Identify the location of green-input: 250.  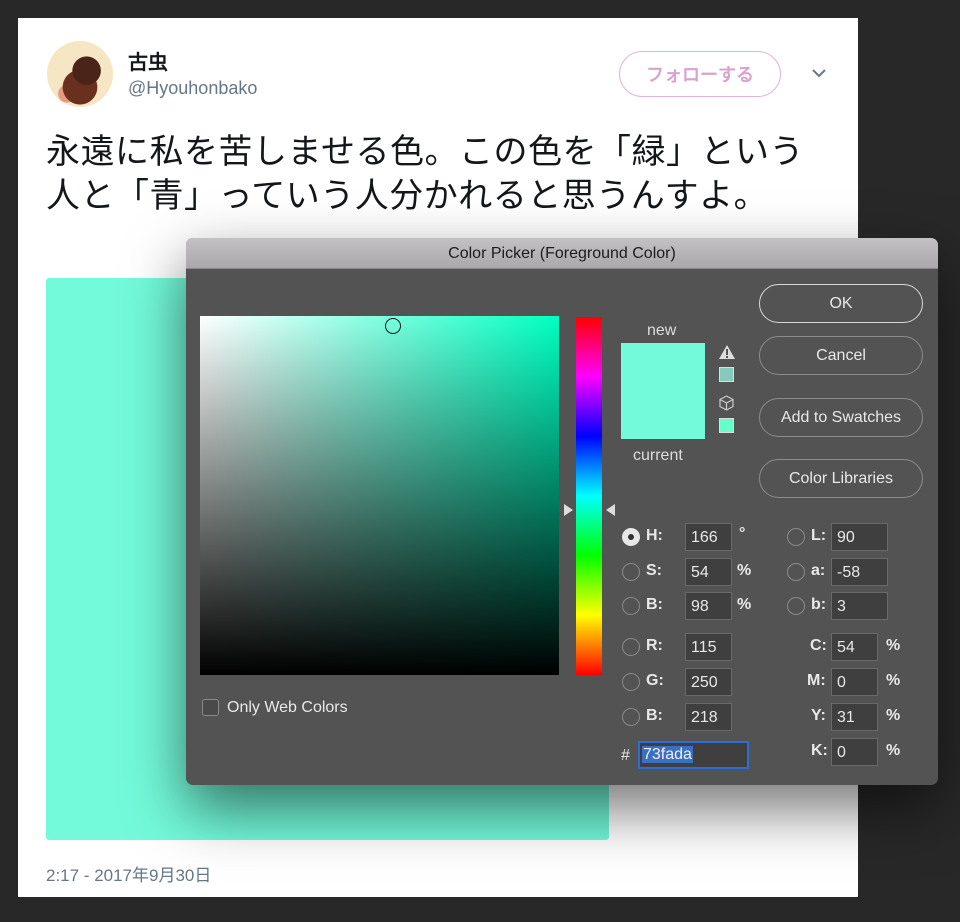
(708, 682).